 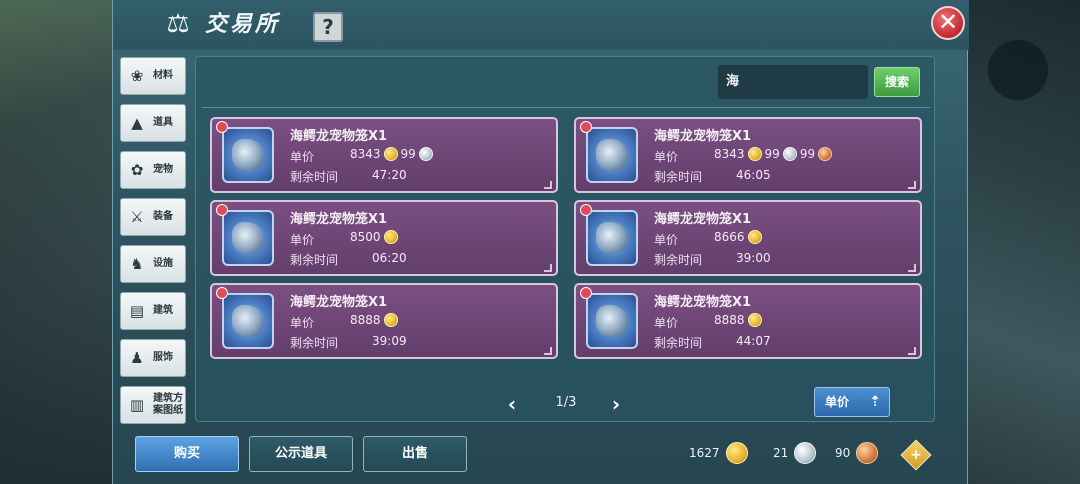 What do you see at coordinates (948, 23) in the screenshot?
I see `close-button: ✕` at bounding box center [948, 23].